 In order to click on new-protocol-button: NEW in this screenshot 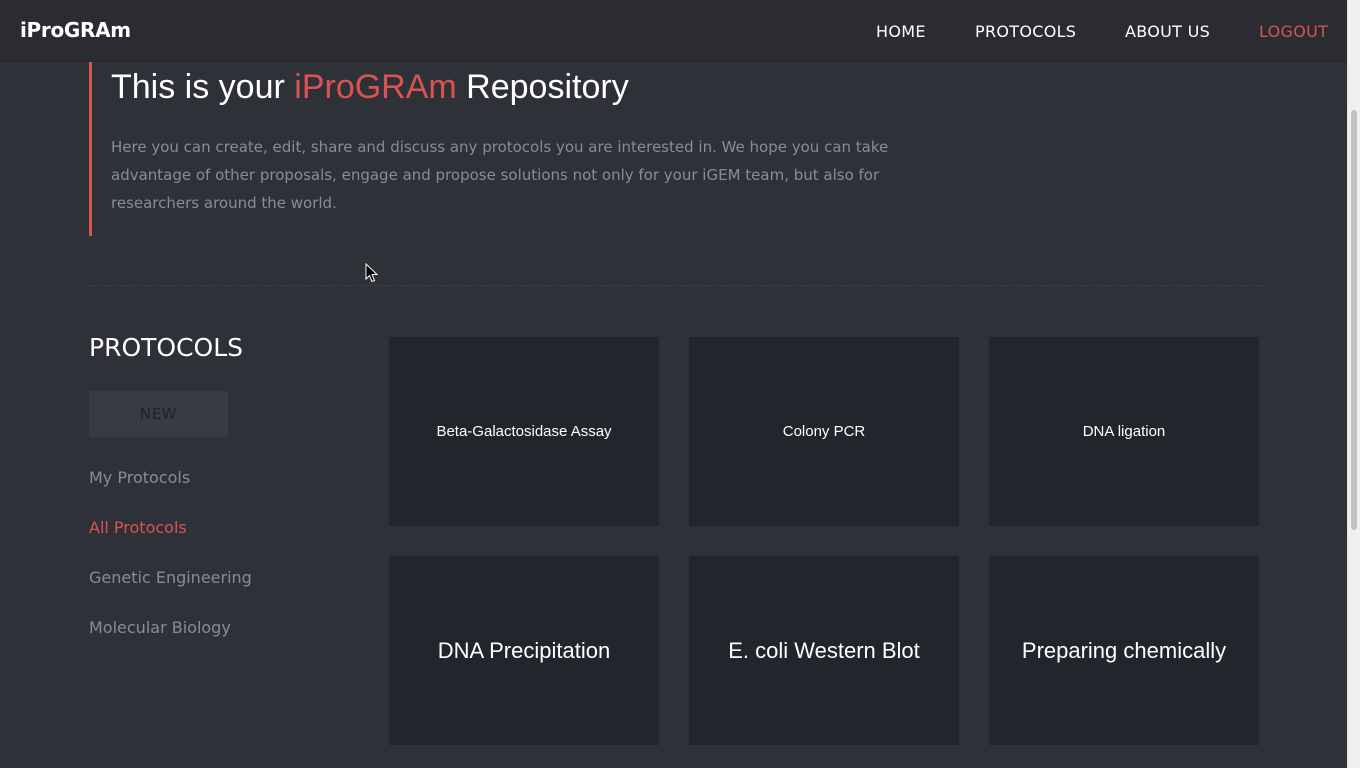, I will do `click(158, 414)`.